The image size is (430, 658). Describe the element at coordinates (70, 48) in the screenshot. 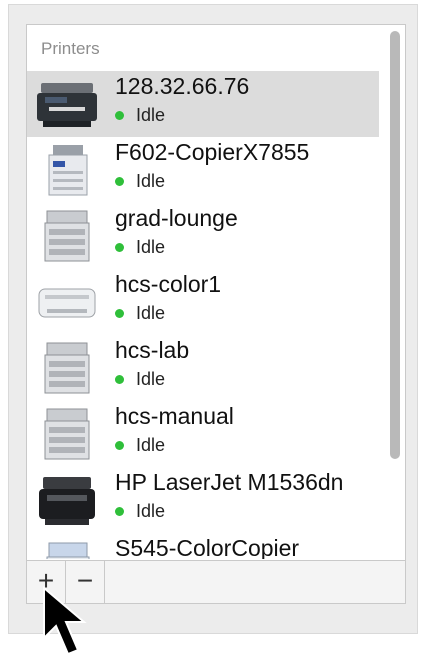

I see `printers-list-header: Printers` at that location.